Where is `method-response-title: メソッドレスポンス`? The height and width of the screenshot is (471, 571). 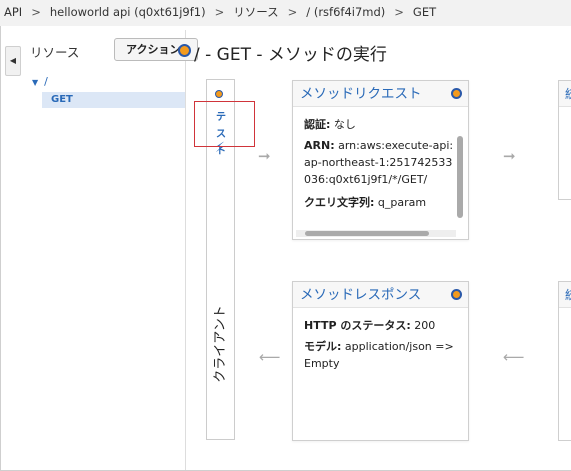
method-response-title: メソッドレスポンス is located at coordinates (360, 295).